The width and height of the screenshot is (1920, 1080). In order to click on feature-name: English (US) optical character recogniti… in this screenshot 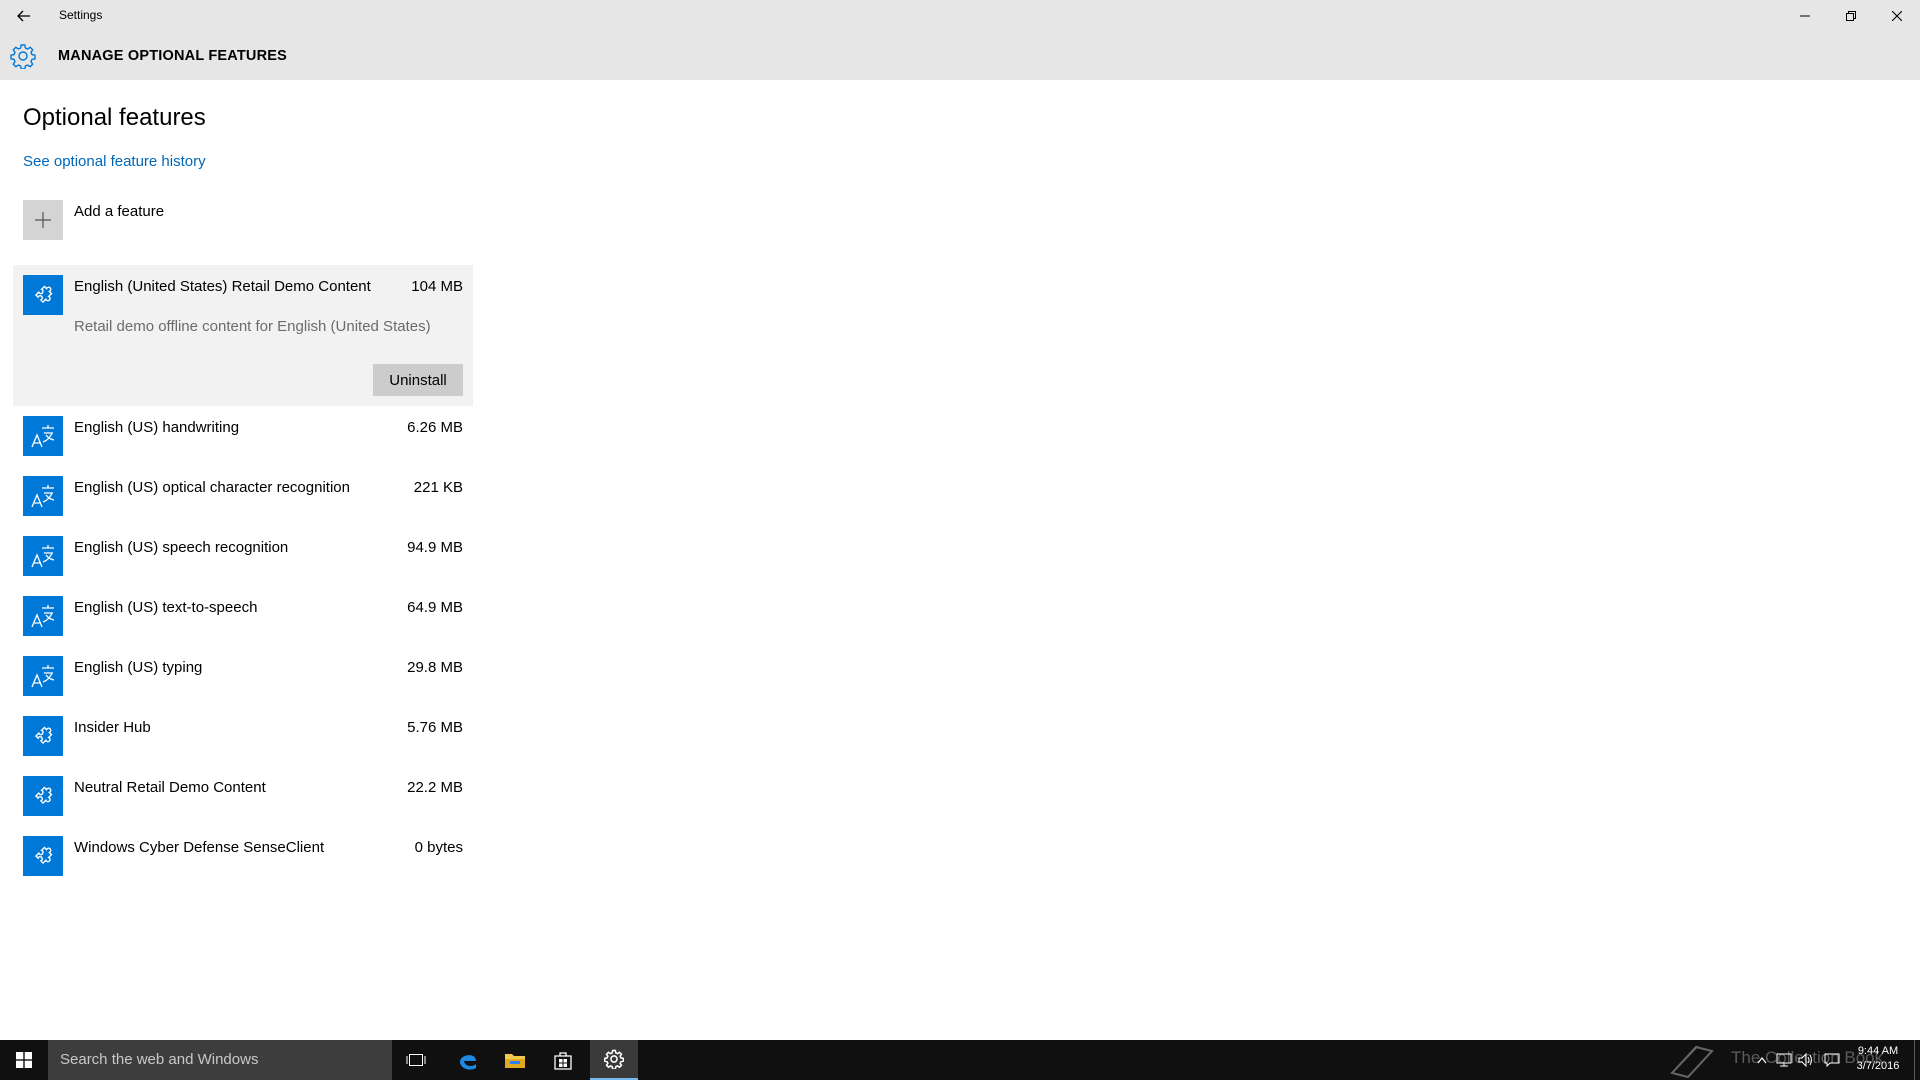, I will do `click(212, 487)`.